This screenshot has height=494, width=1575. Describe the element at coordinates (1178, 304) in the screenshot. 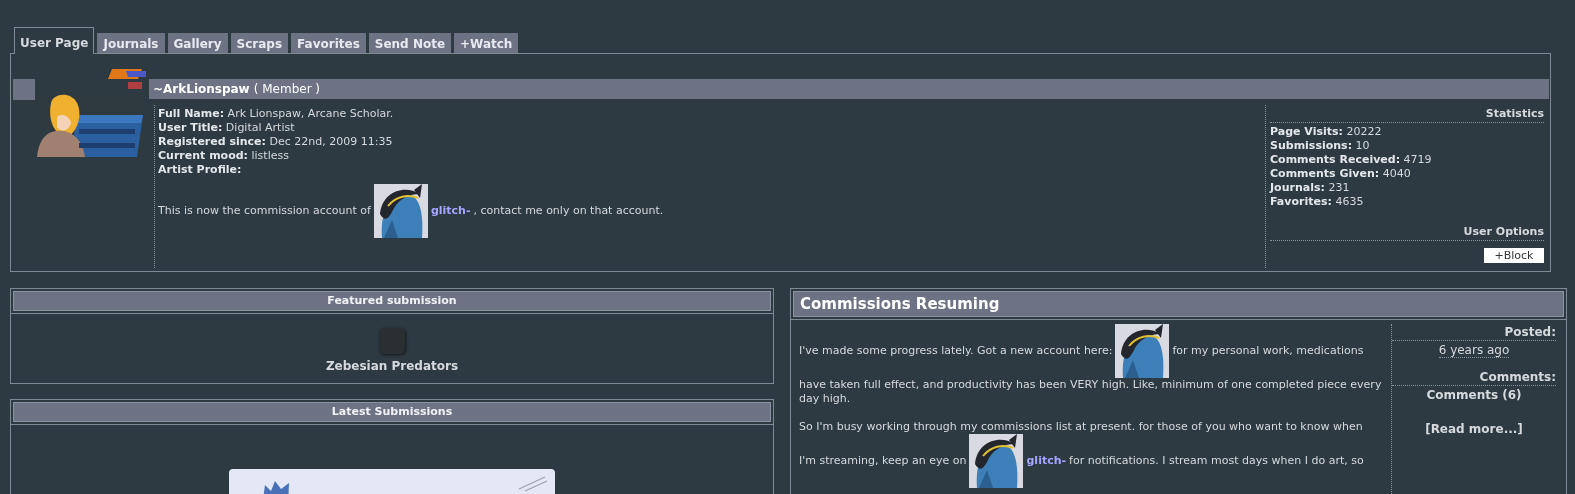

I see `journal-title: Commissions Resuming` at that location.